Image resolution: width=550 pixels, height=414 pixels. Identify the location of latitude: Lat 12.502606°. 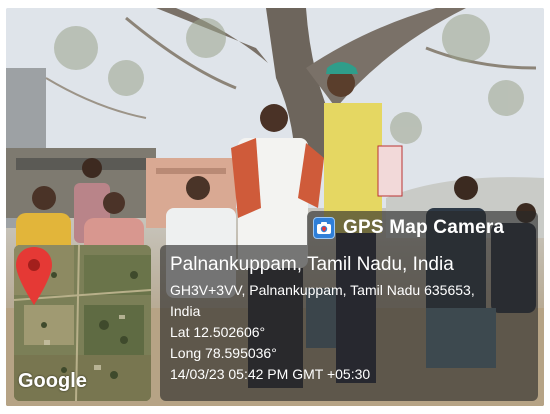
(218, 332).